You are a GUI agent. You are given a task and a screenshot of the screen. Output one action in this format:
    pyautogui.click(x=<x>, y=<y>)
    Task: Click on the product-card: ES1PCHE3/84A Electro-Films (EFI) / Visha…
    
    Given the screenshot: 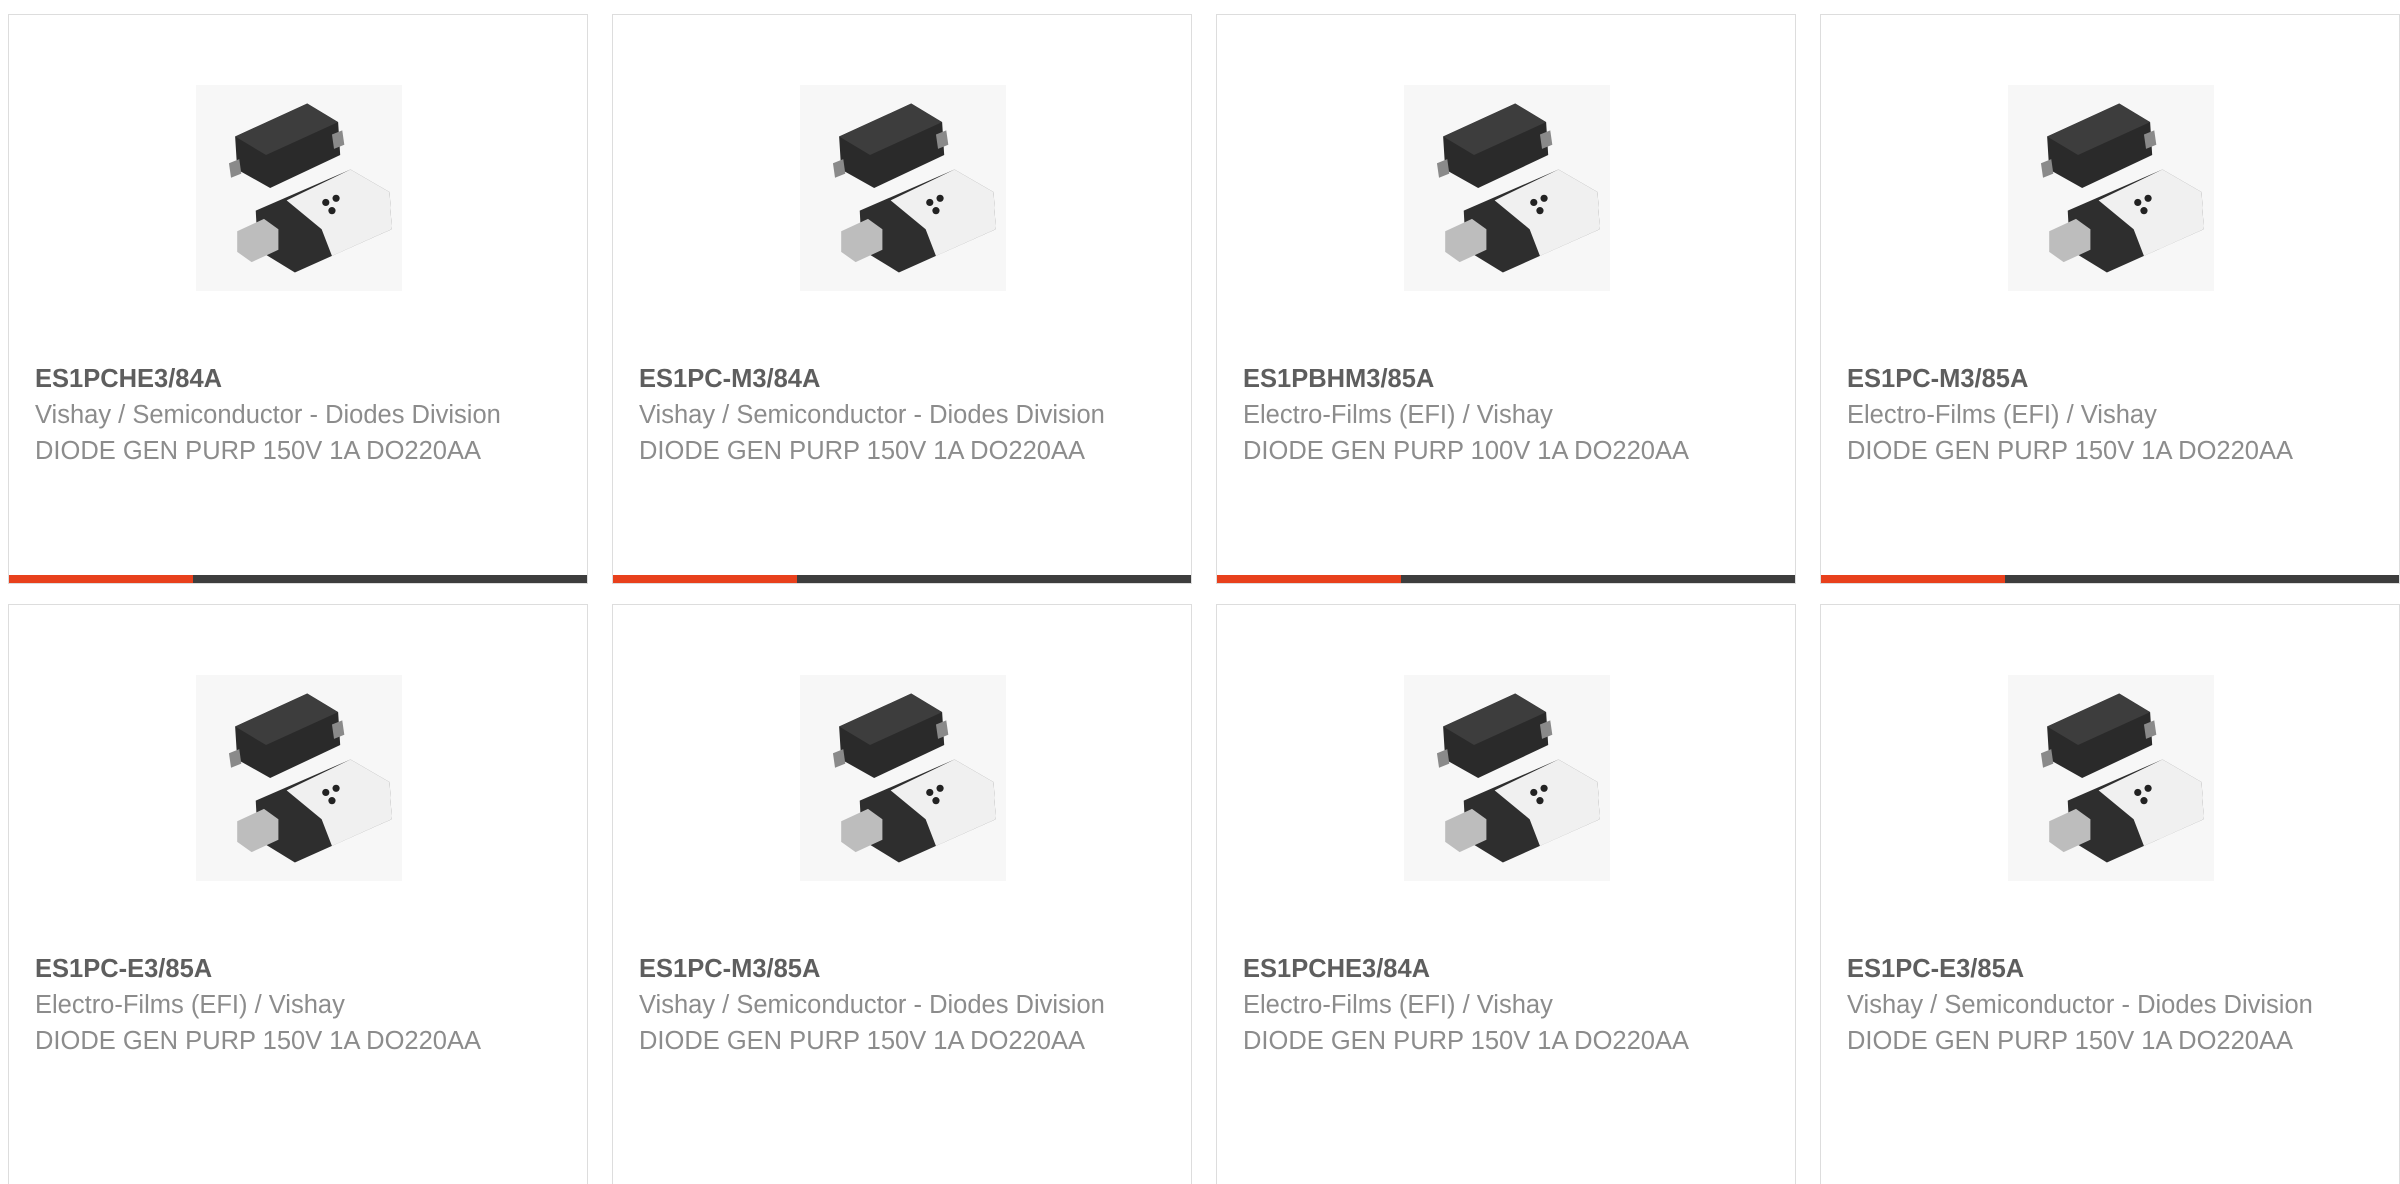 What is the action you would take?
    pyautogui.click(x=1506, y=894)
    